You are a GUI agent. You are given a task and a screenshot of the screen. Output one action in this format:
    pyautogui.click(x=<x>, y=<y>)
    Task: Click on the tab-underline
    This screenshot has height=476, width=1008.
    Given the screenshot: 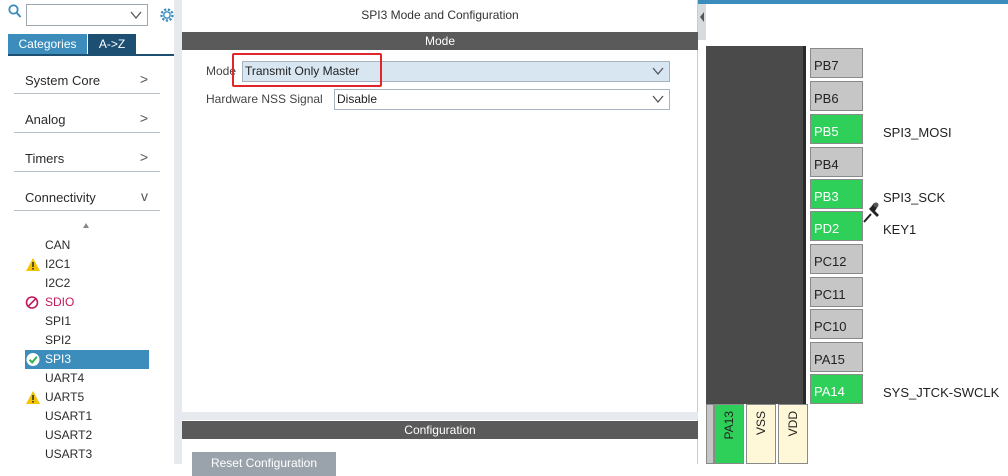 What is the action you would take?
    pyautogui.click(x=91, y=55)
    